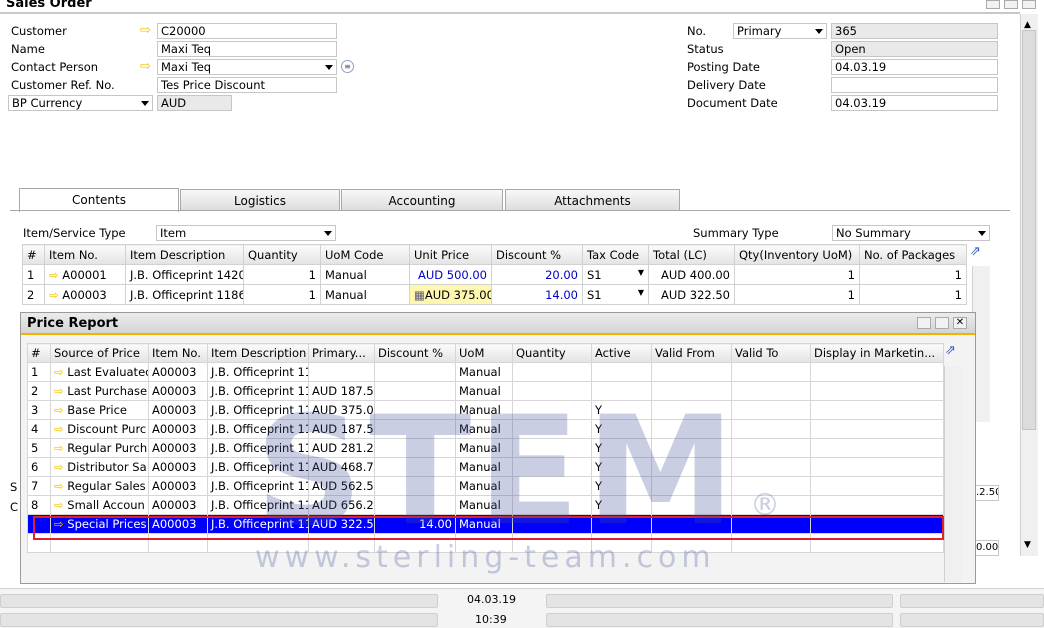 The image size is (1044, 628). Describe the element at coordinates (552, 372) in the screenshot. I see `quantity-cell` at that location.